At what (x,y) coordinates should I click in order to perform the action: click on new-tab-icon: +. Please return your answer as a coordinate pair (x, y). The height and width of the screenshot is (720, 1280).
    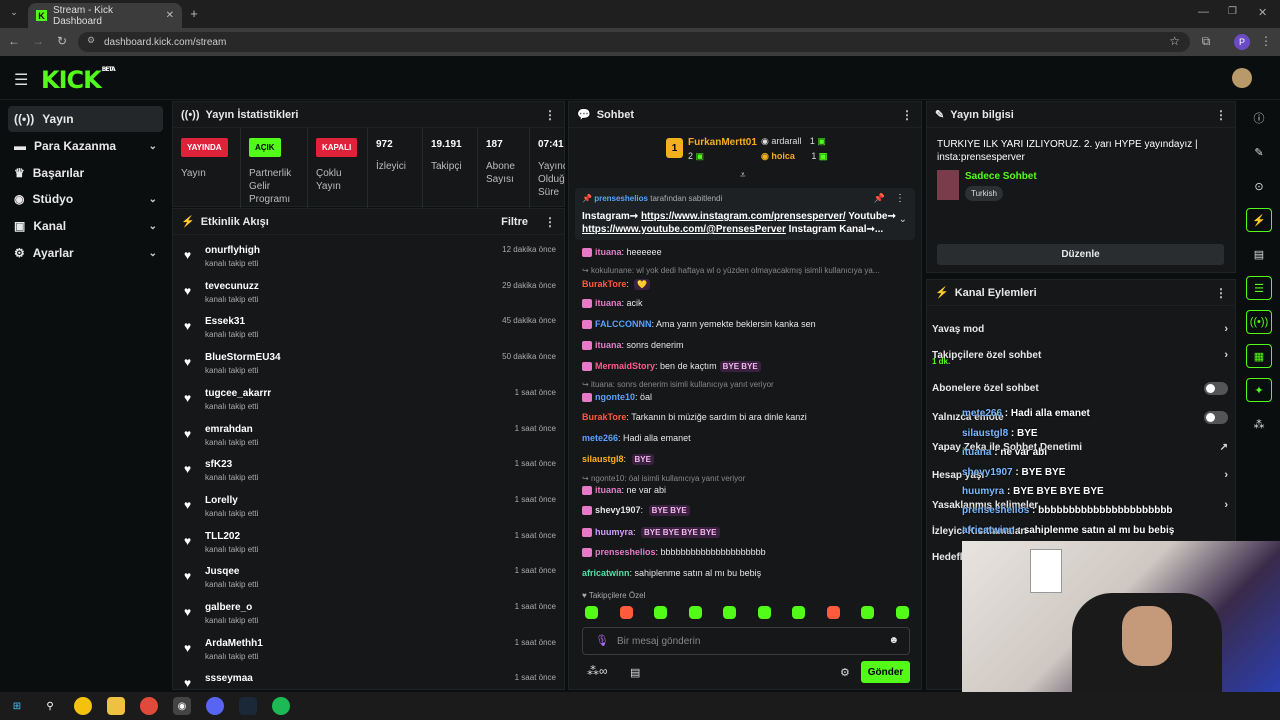
    Looking at the image, I should click on (194, 13).